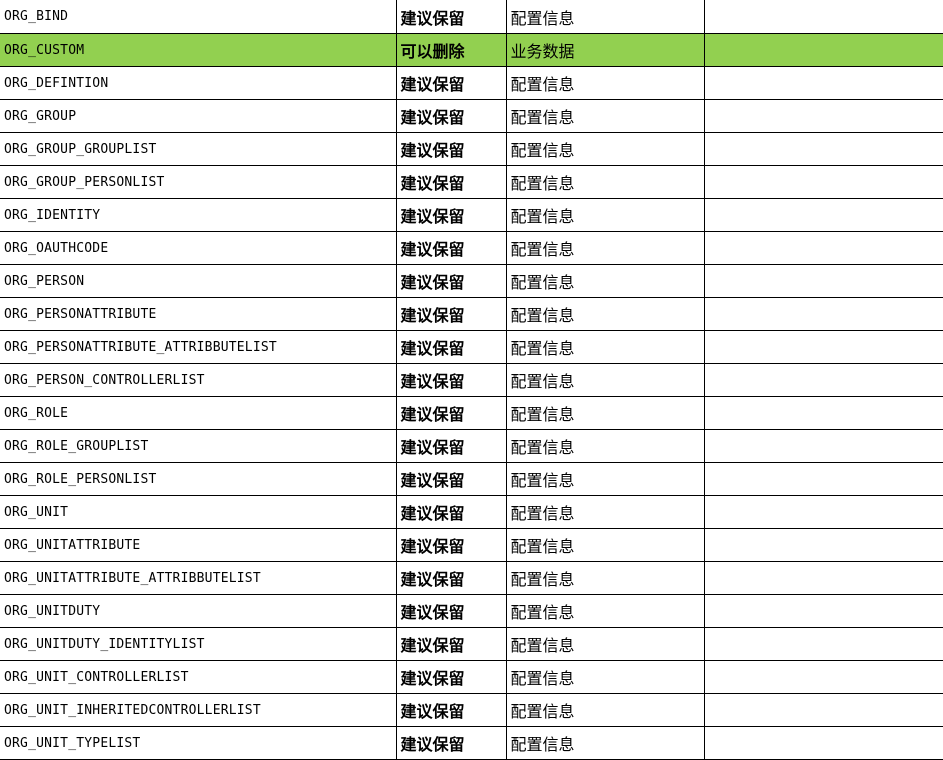 The width and height of the screenshot is (943, 760). What do you see at coordinates (451, 50) in the screenshot?
I see `action-cell: 可以删除` at bounding box center [451, 50].